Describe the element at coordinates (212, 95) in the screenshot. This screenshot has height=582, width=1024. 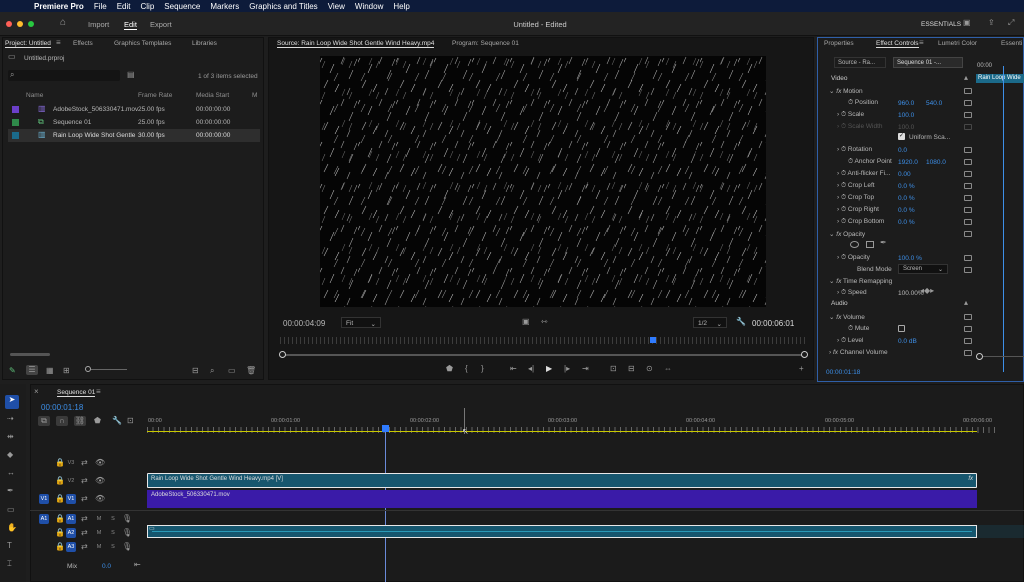
I see `col-media-start: Media Start` at that location.